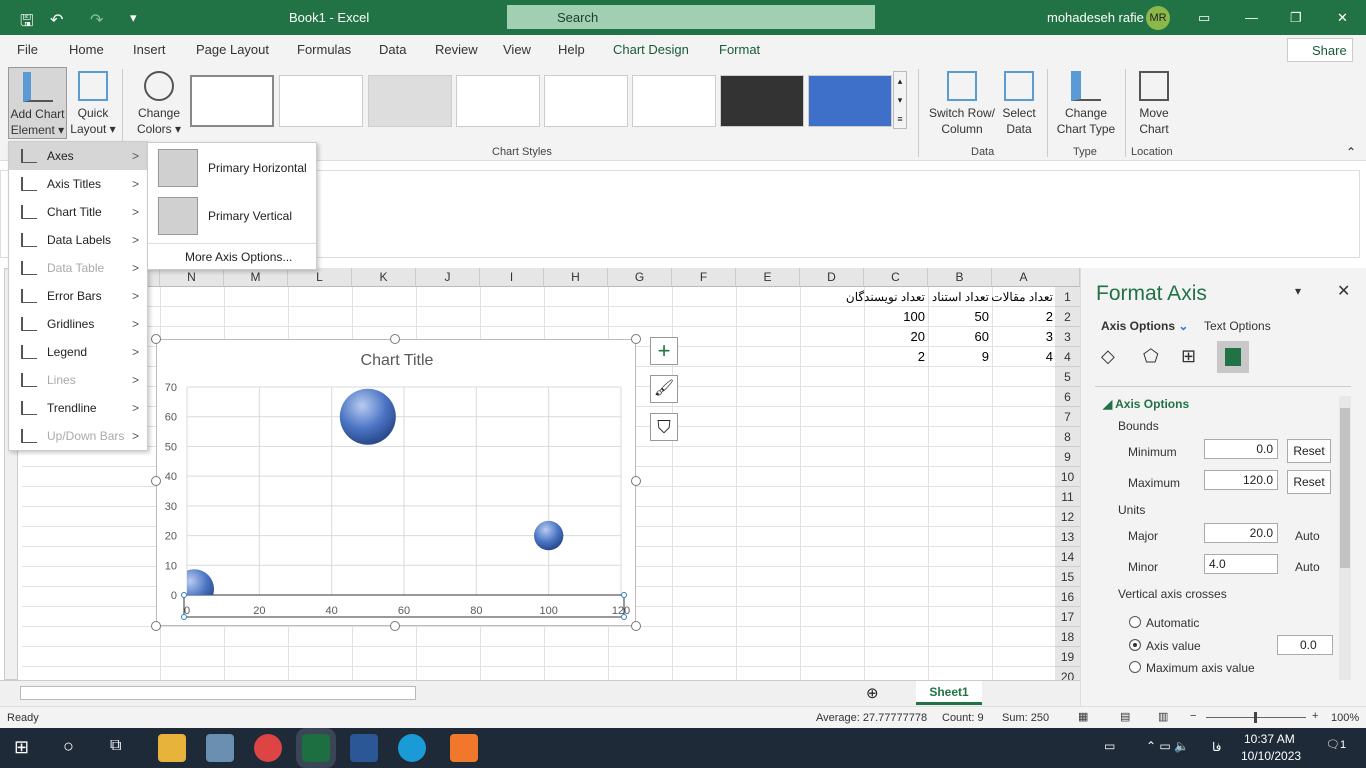  What do you see at coordinates (1193, 716) in the screenshot?
I see `zoom-out-icon: −` at bounding box center [1193, 716].